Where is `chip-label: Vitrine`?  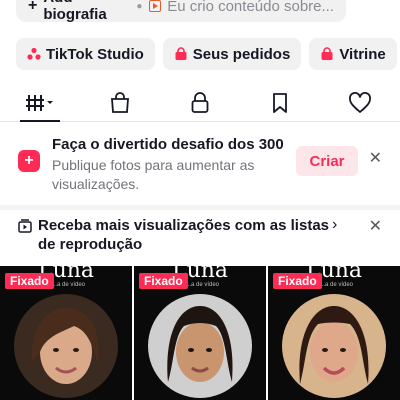 chip-label: Vitrine is located at coordinates (362, 54).